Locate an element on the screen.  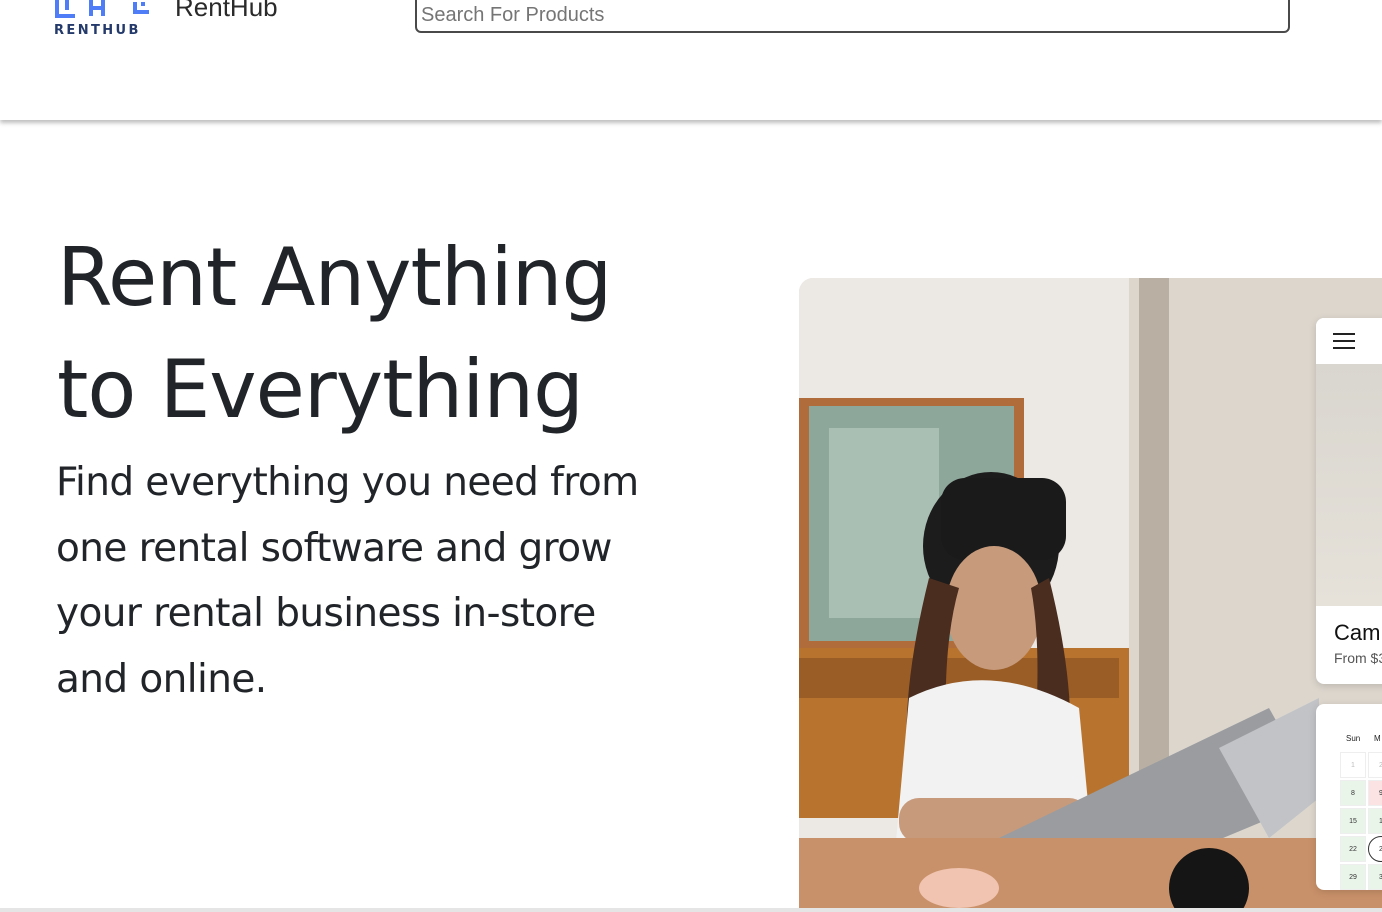
calendar-day: 9 is located at coordinates (1375, 793).